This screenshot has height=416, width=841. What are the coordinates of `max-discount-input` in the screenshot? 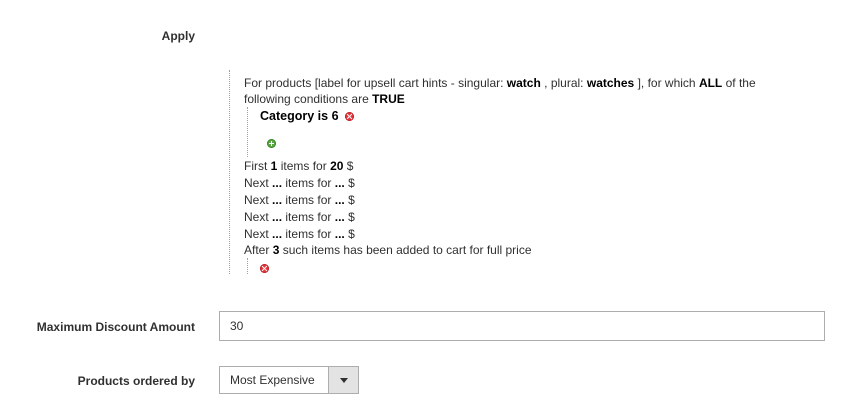 It's located at (522, 326).